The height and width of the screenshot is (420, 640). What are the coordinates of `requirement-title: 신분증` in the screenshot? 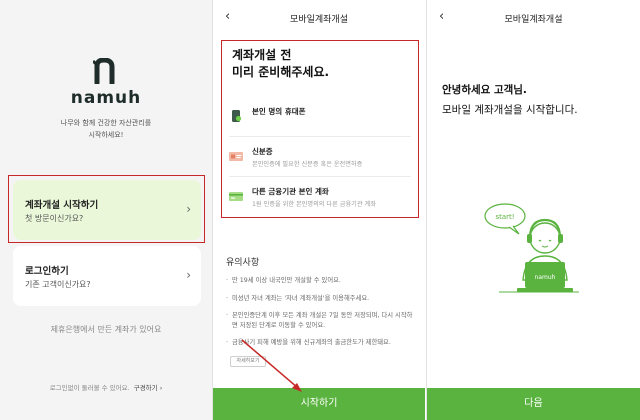 It's located at (262, 151).